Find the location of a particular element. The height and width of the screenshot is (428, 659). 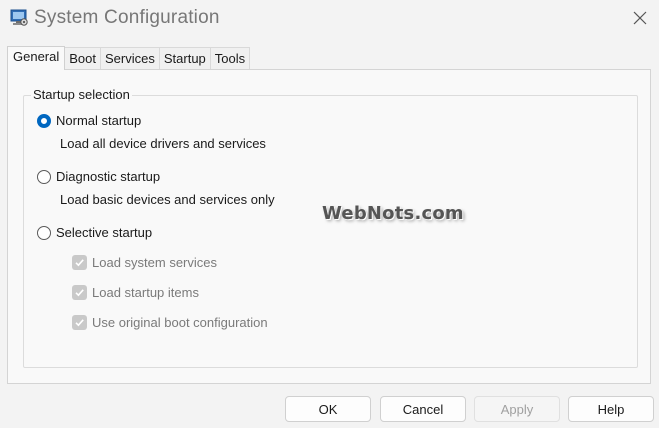

radio-selected-icon is located at coordinates (44, 120).